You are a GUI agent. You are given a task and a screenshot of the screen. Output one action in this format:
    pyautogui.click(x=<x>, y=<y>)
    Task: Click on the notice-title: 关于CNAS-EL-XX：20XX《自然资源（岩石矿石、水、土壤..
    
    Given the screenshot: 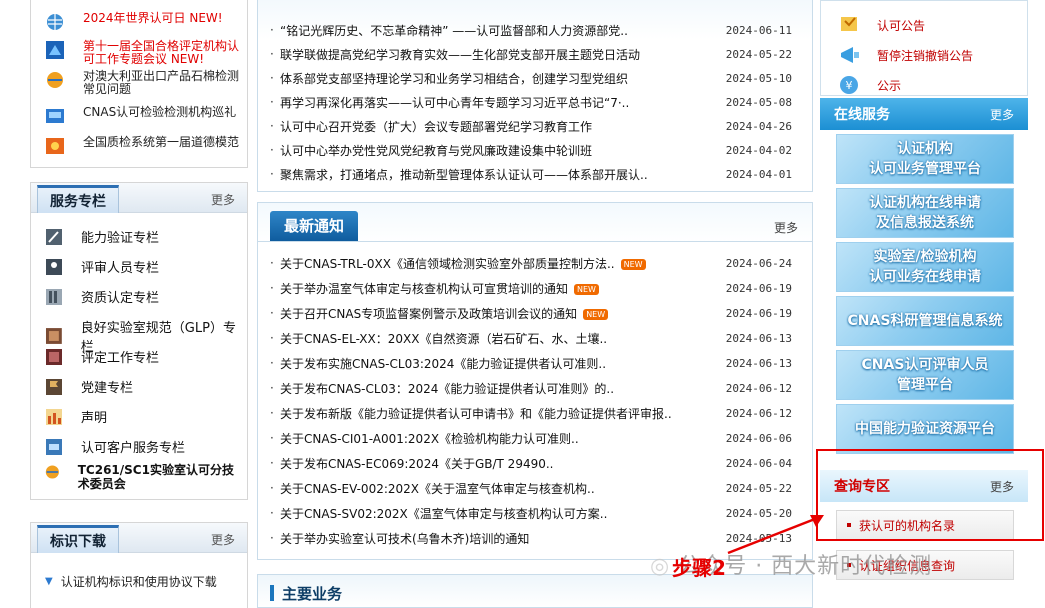 What is the action you would take?
    pyautogui.click(x=444, y=338)
    